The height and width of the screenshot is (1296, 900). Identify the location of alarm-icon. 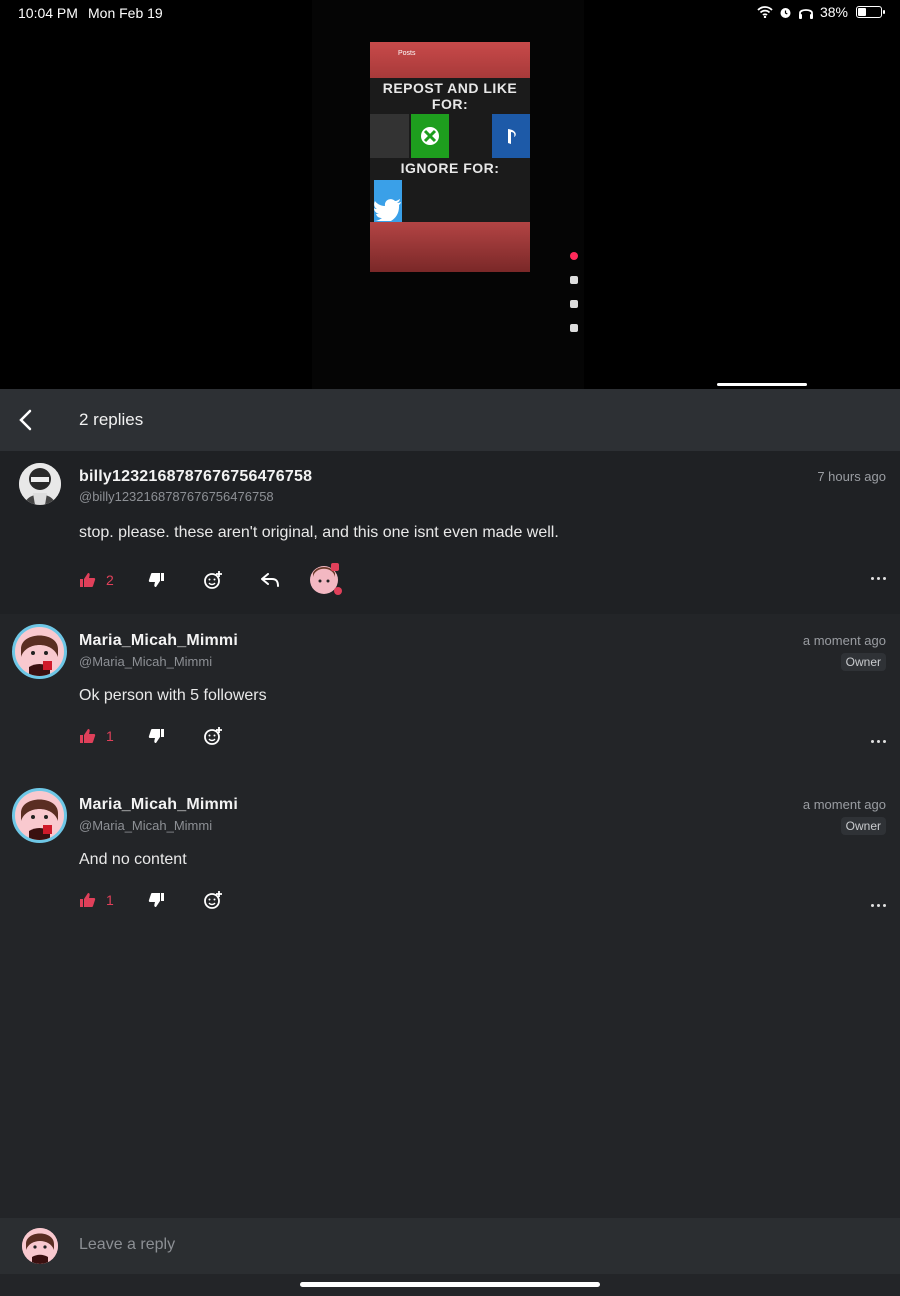
(785, 12).